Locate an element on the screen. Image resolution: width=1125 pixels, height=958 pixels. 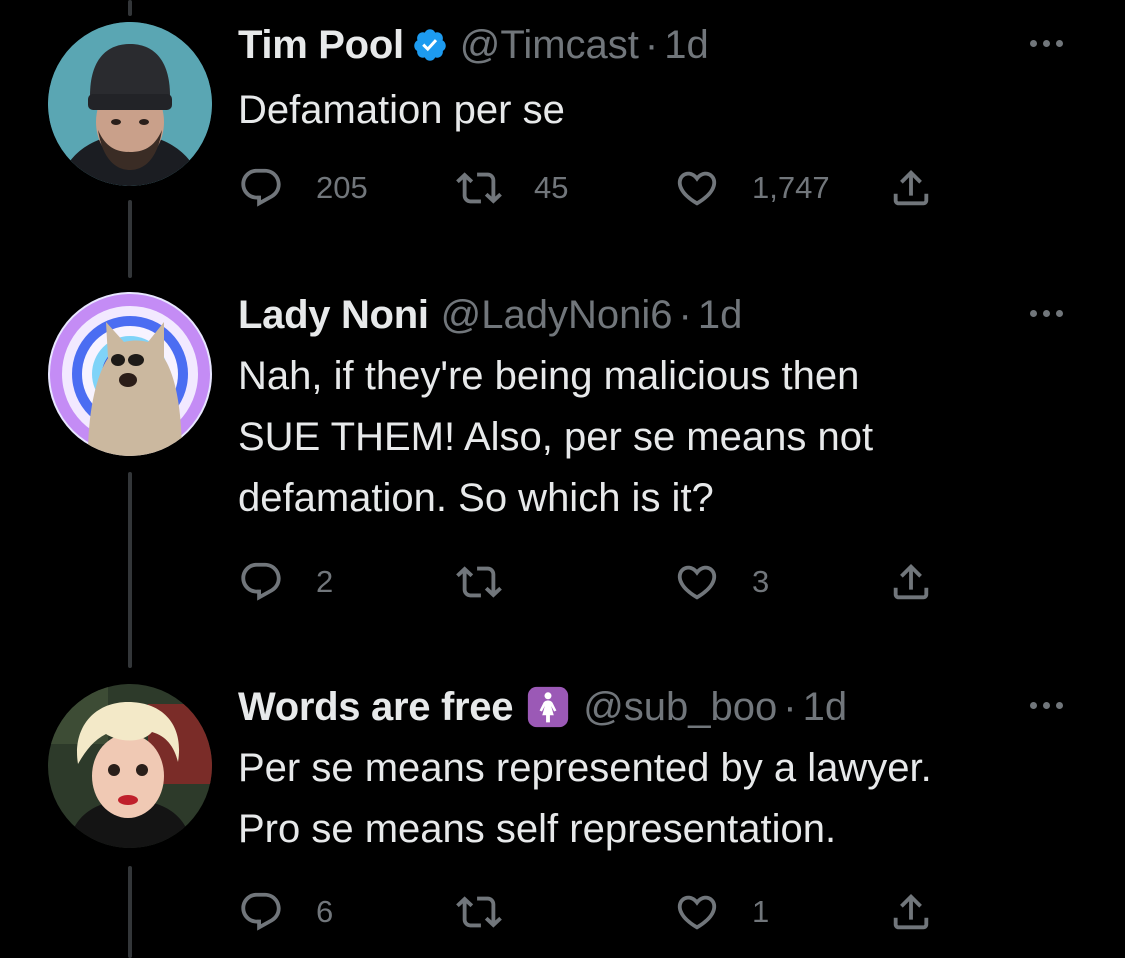
reply-button: 2 is located at coordinates (285, 582).